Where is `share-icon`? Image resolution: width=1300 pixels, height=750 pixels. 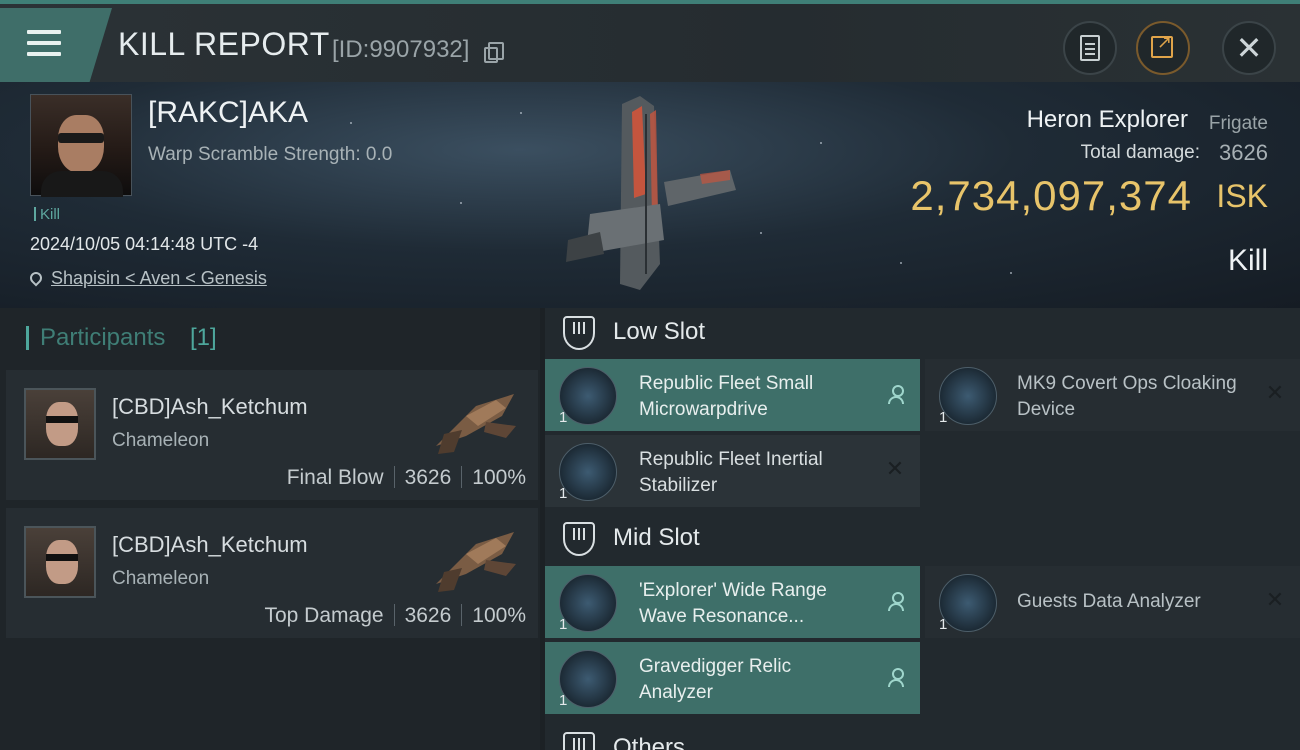 share-icon is located at coordinates (1162, 45).